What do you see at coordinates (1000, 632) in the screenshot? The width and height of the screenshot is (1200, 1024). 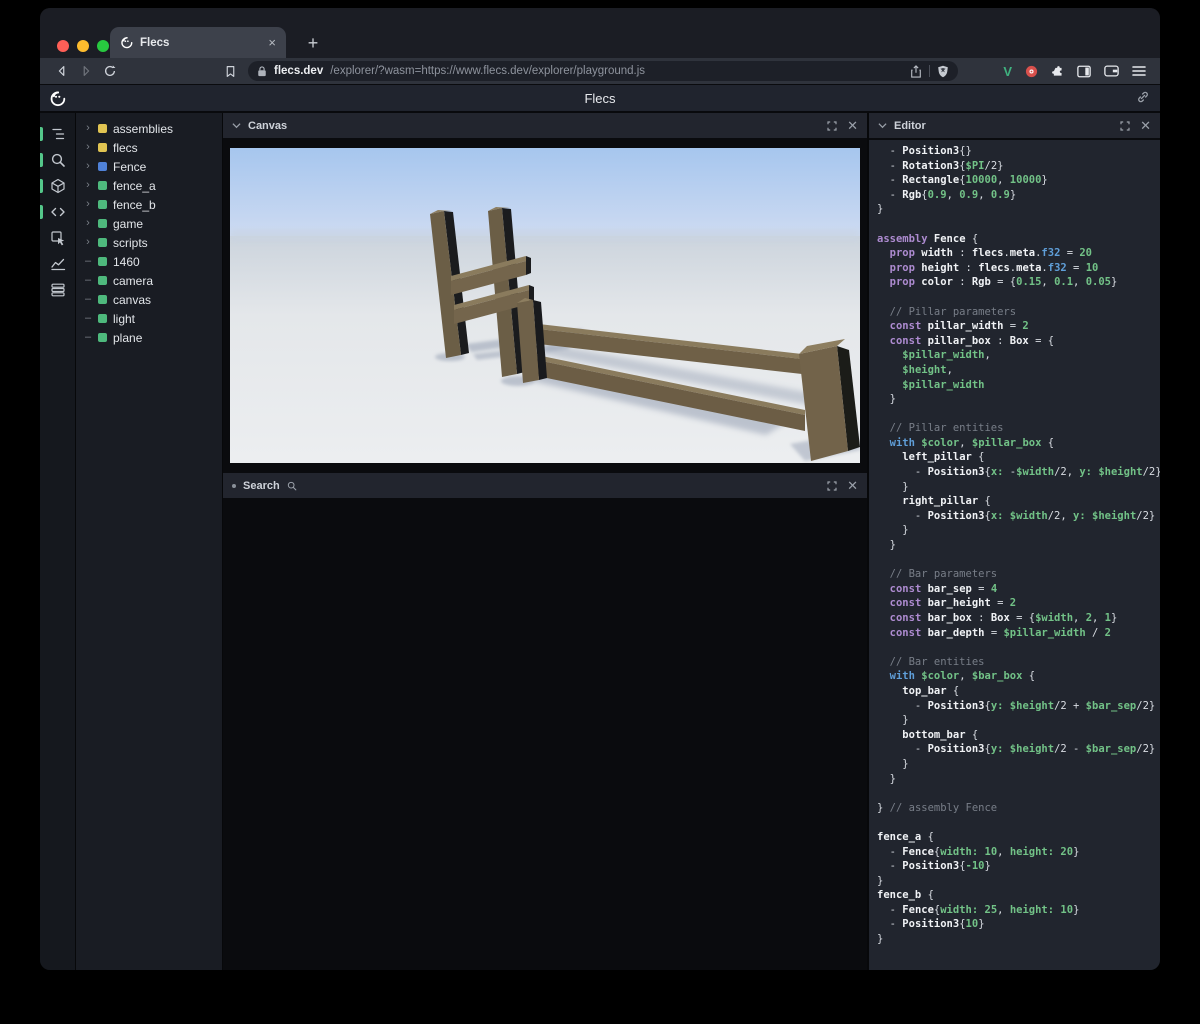 I see `code-line: const bar_depth = $pillar_width / 2` at bounding box center [1000, 632].